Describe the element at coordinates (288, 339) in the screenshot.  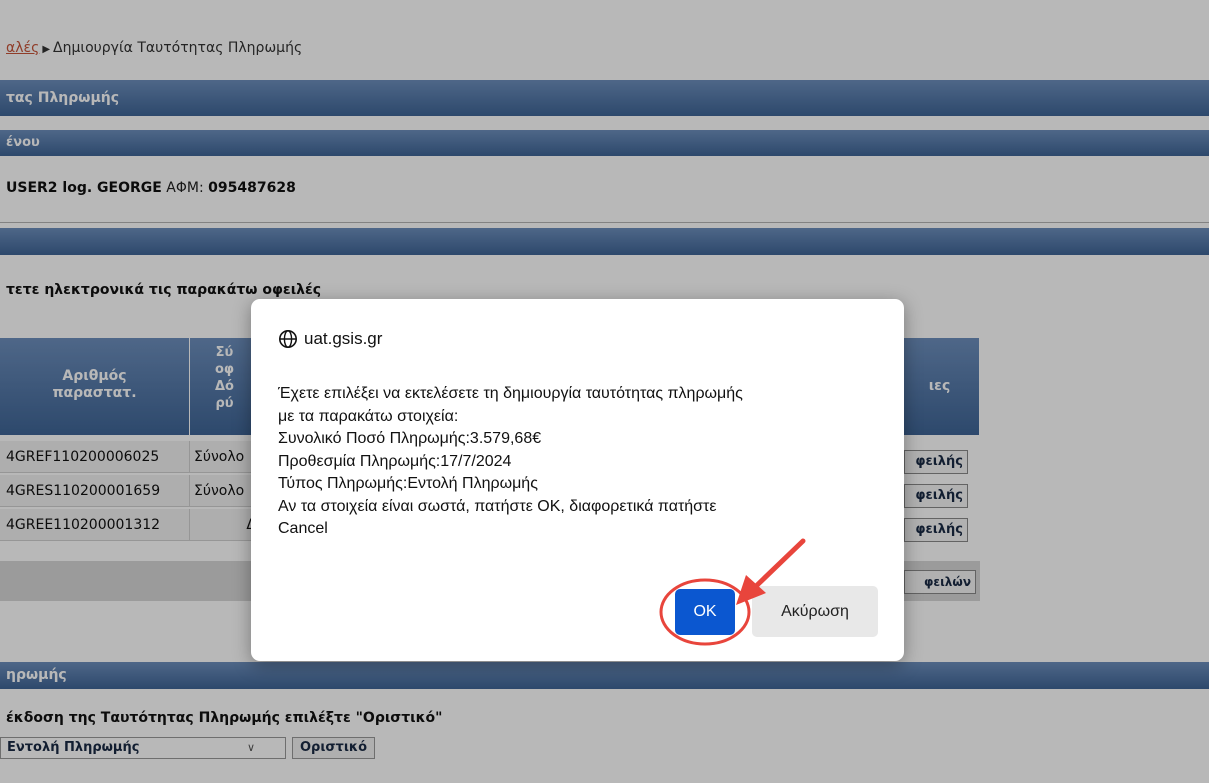
I see `globe-icon` at that location.